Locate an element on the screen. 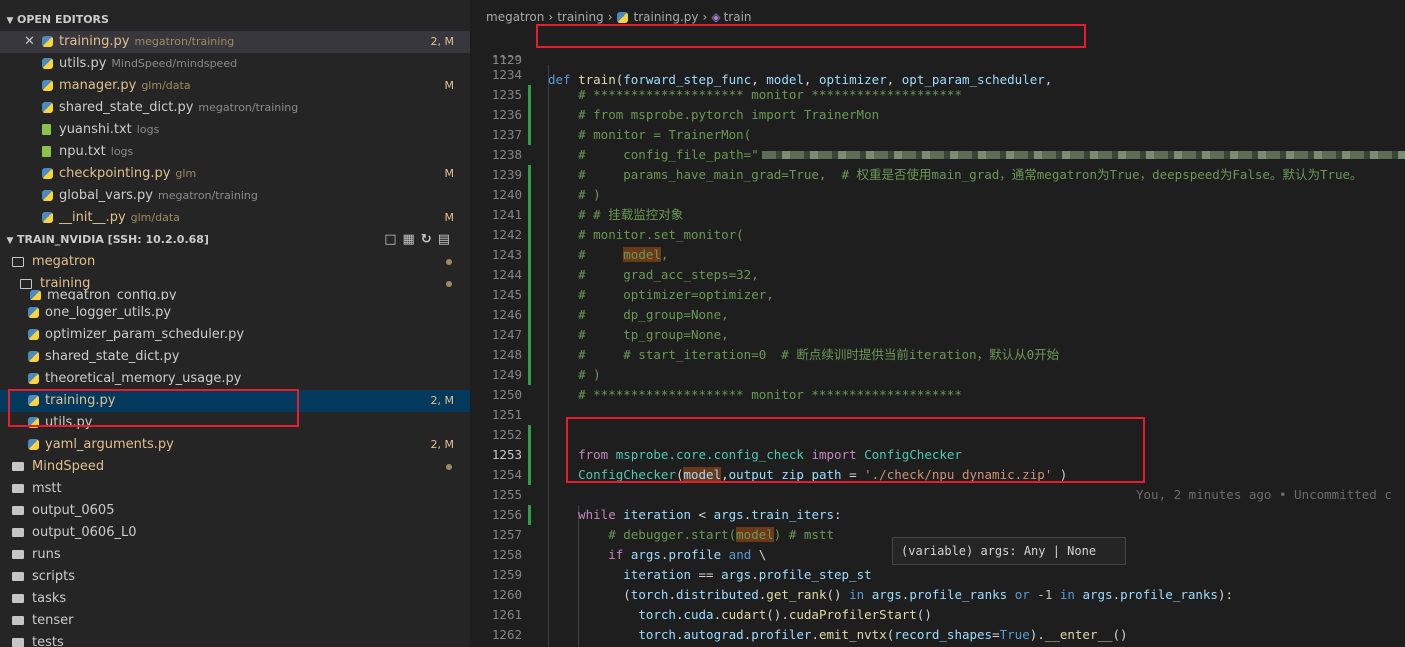 This screenshot has width=1405, height=647. folder-item: mstt is located at coordinates (235, 489).